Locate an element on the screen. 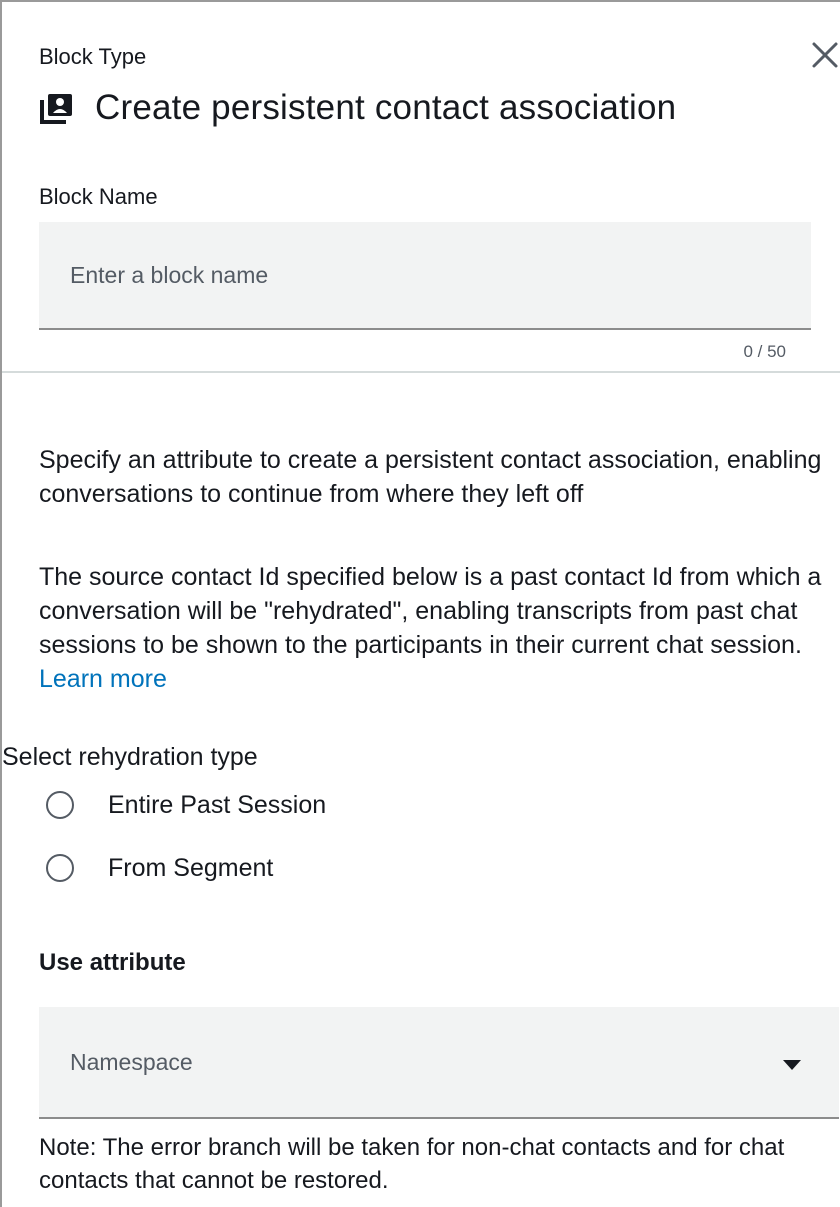 This screenshot has height=1207, width=840. block-name-input is located at coordinates (425, 276).